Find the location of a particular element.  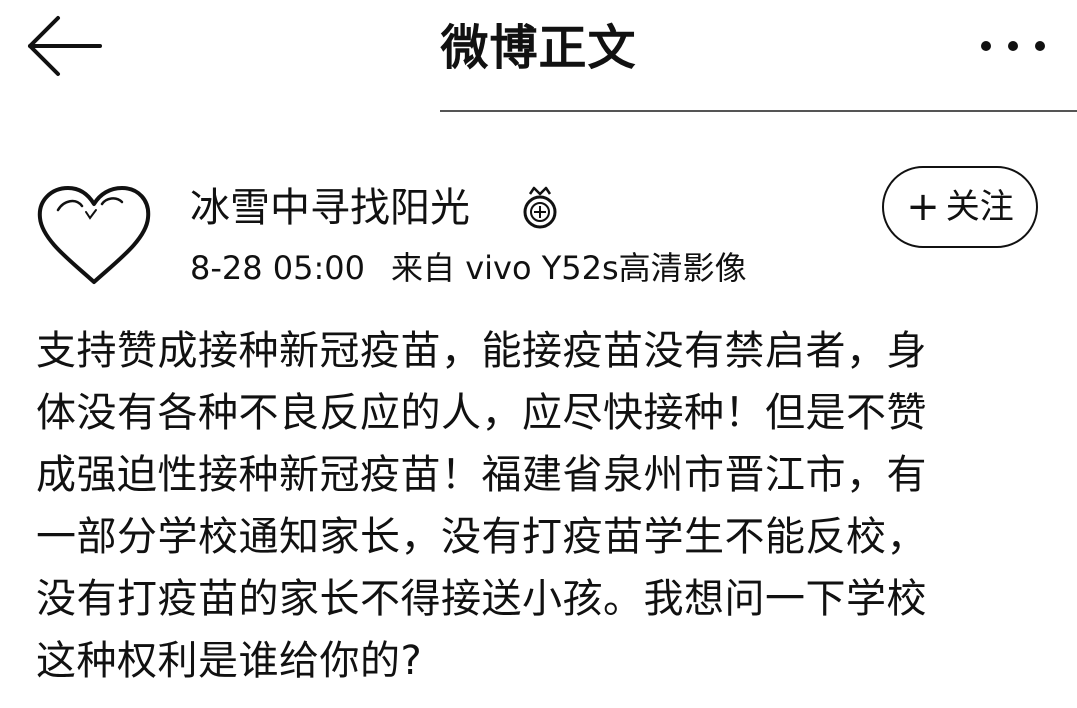

post-source: 来自 vivo Y52s高清影像 is located at coordinates (569, 268).